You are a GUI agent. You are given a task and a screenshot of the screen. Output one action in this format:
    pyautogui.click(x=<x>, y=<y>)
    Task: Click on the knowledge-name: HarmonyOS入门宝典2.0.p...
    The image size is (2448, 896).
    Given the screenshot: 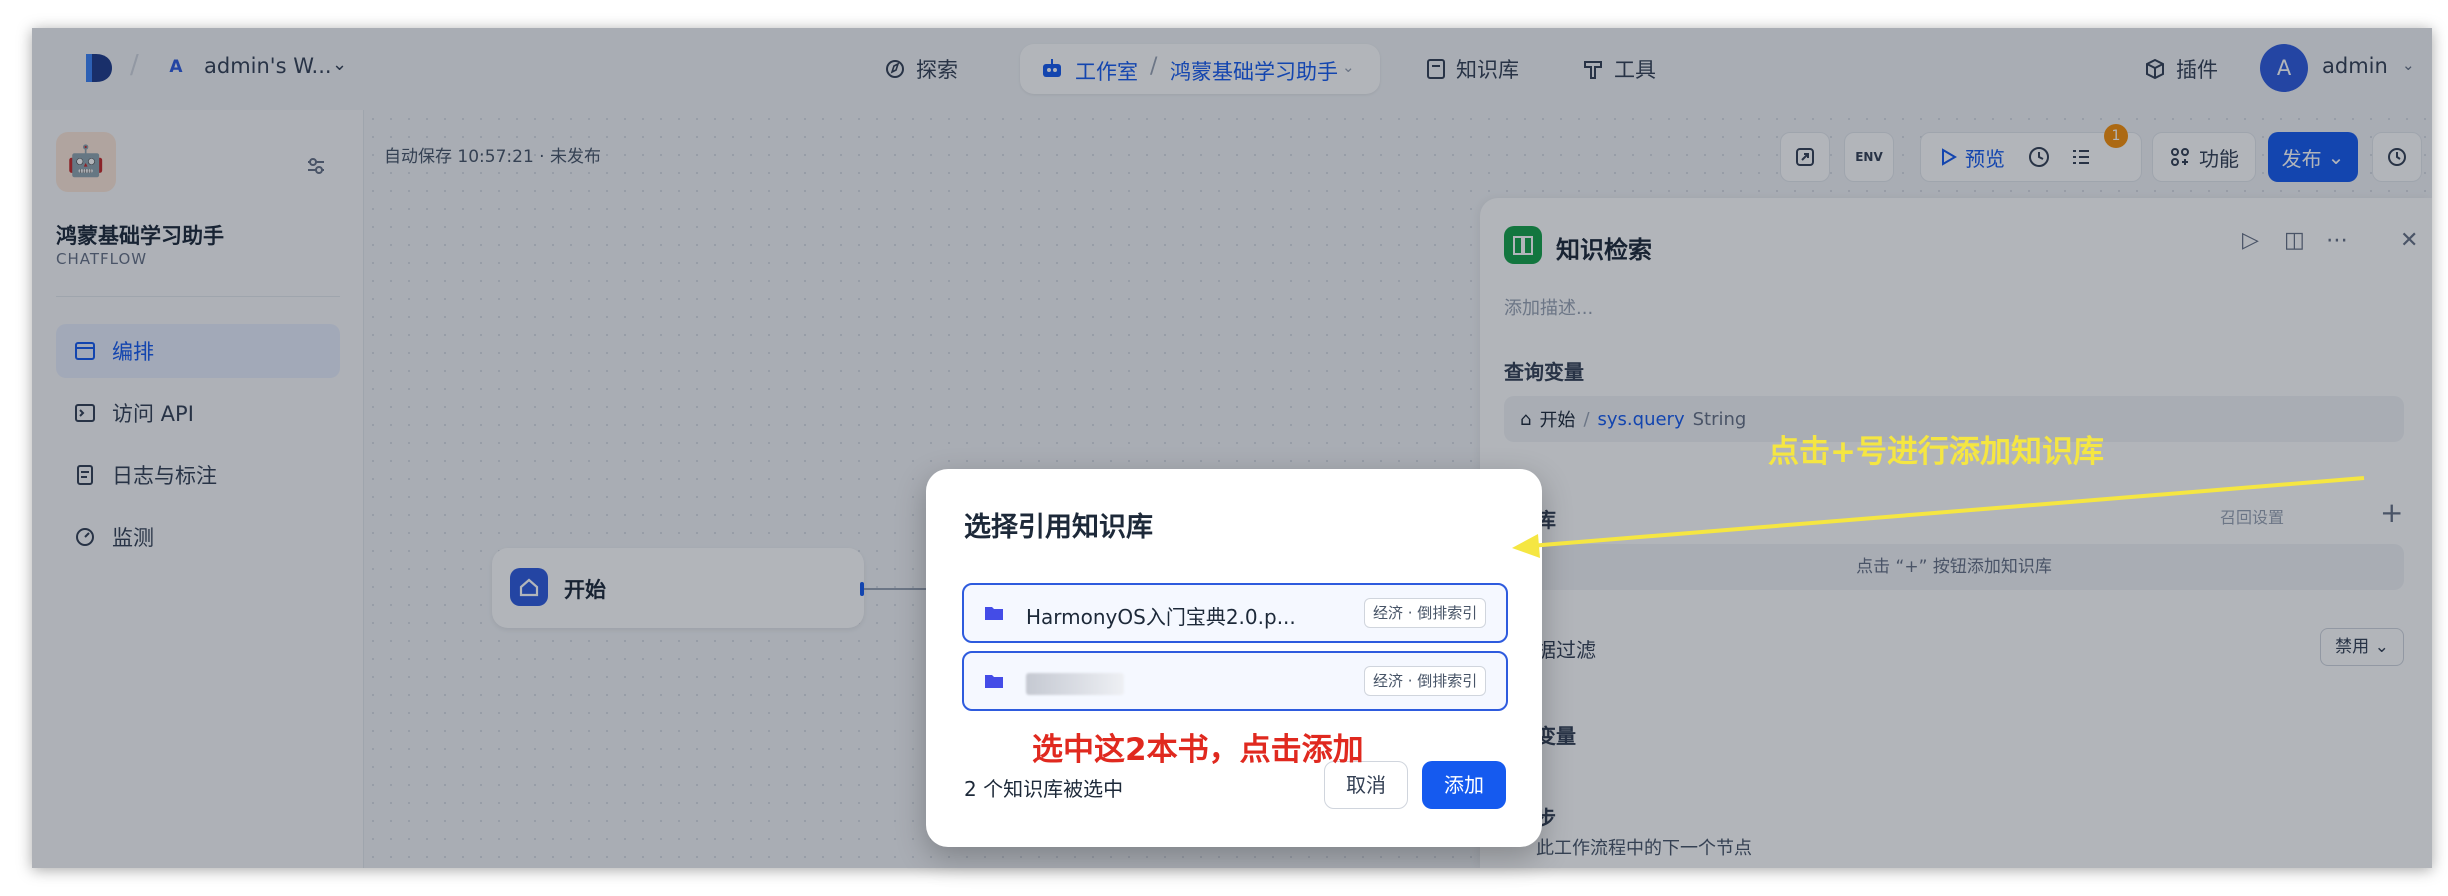 What is the action you would take?
    pyautogui.click(x=1161, y=617)
    